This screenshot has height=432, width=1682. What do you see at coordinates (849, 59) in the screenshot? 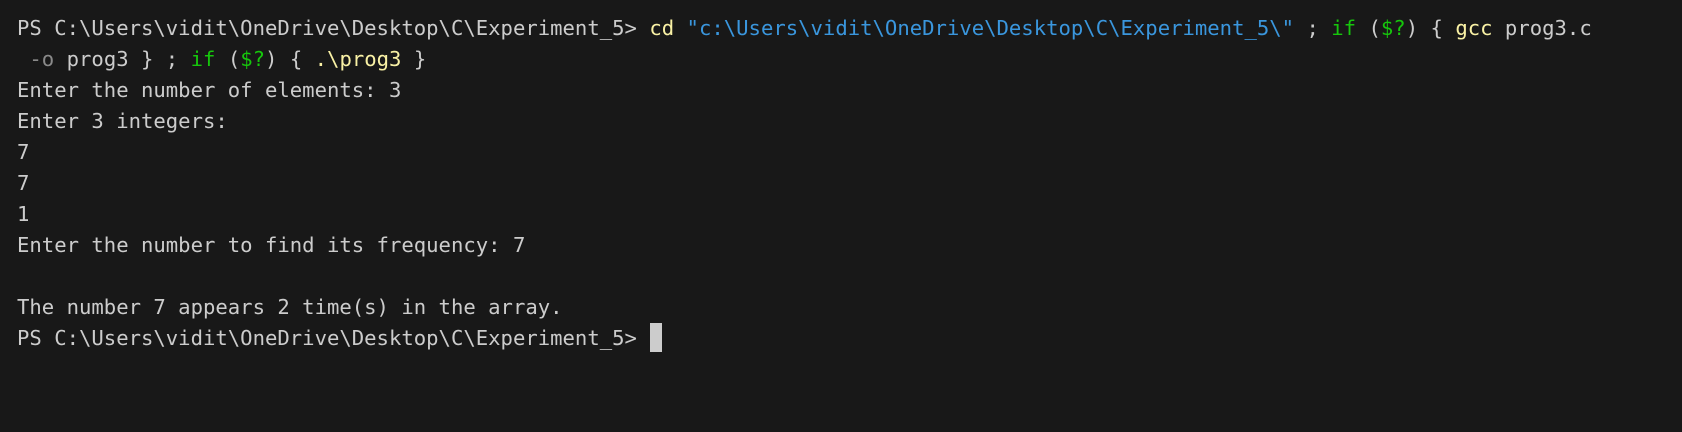
I see `command-line-2: -o prog3 } ; if ($?) { .\prog3 }` at bounding box center [849, 59].